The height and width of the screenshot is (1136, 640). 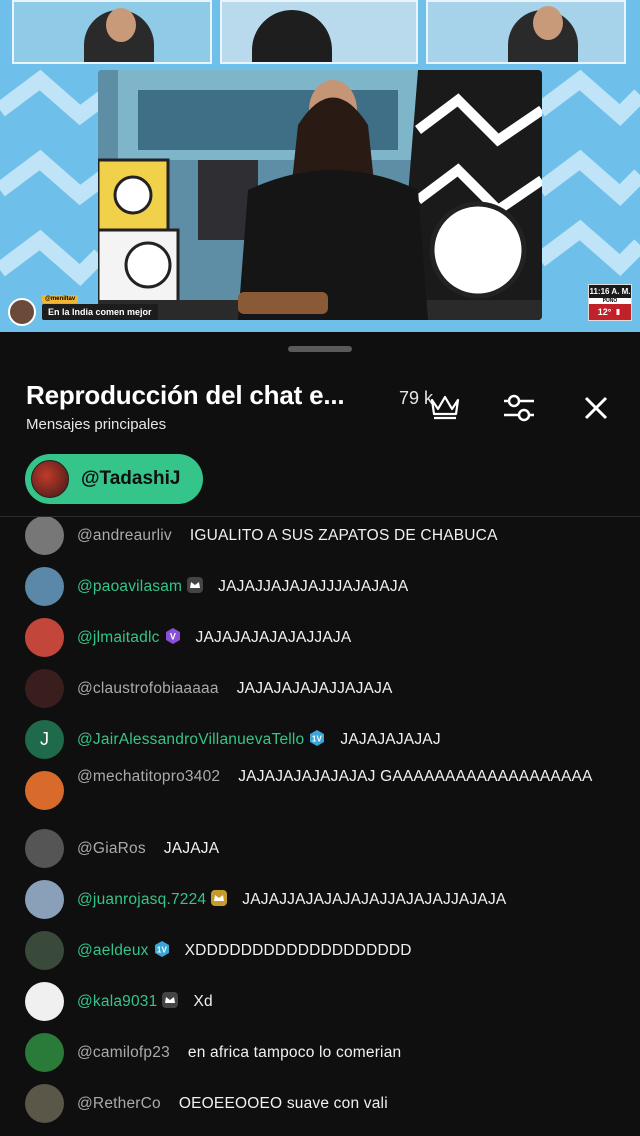 What do you see at coordinates (610, 291) in the screenshot?
I see `clock-time: 11:16 A. M.` at bounding box center [610, 291].